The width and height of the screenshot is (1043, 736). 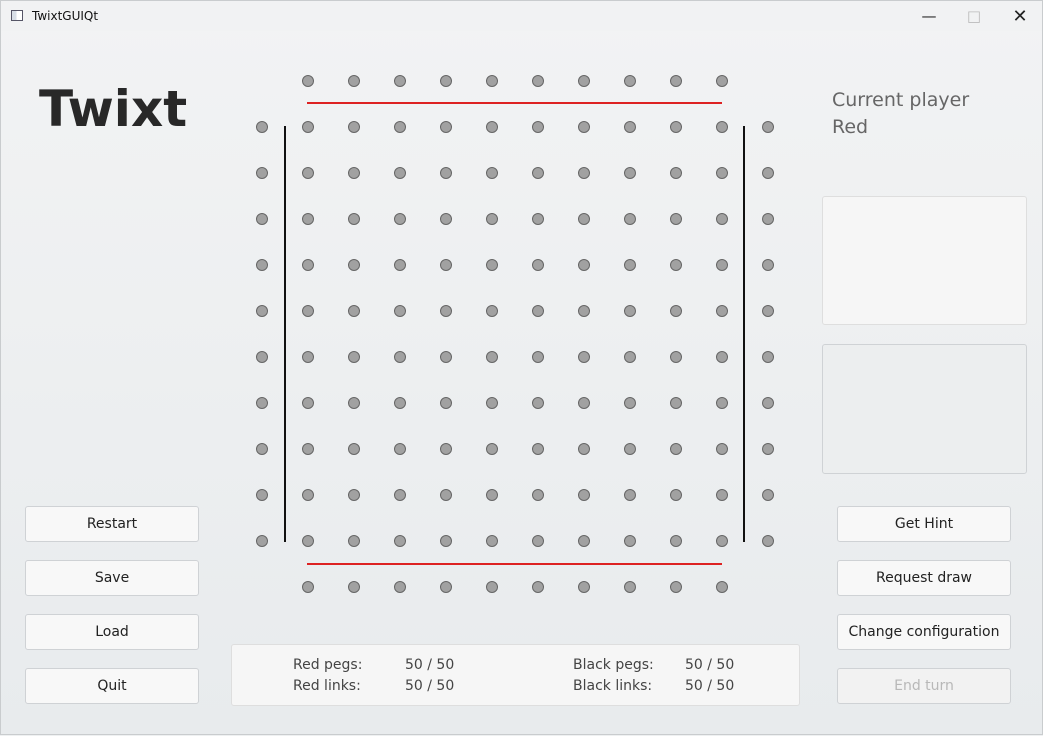 What do you see at coordinates (924, 524) in the screenshot?
I see `get-hint-button: Get Hint` at bounding box center [924, 524].